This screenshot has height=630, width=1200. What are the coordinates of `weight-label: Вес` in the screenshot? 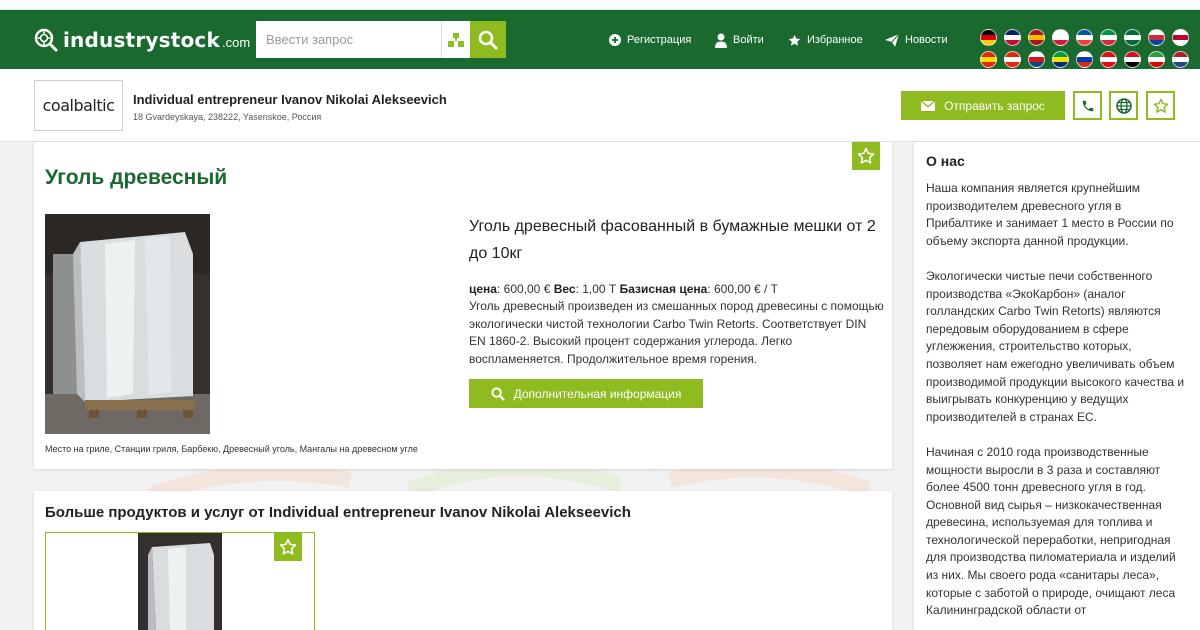 It's located at (564, 289).